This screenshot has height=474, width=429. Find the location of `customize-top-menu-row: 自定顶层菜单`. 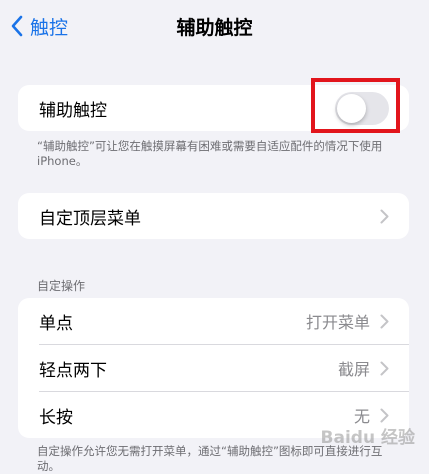

customize-top-menu-row: 自定顶层菜单 is located at coordinates (213, 216).